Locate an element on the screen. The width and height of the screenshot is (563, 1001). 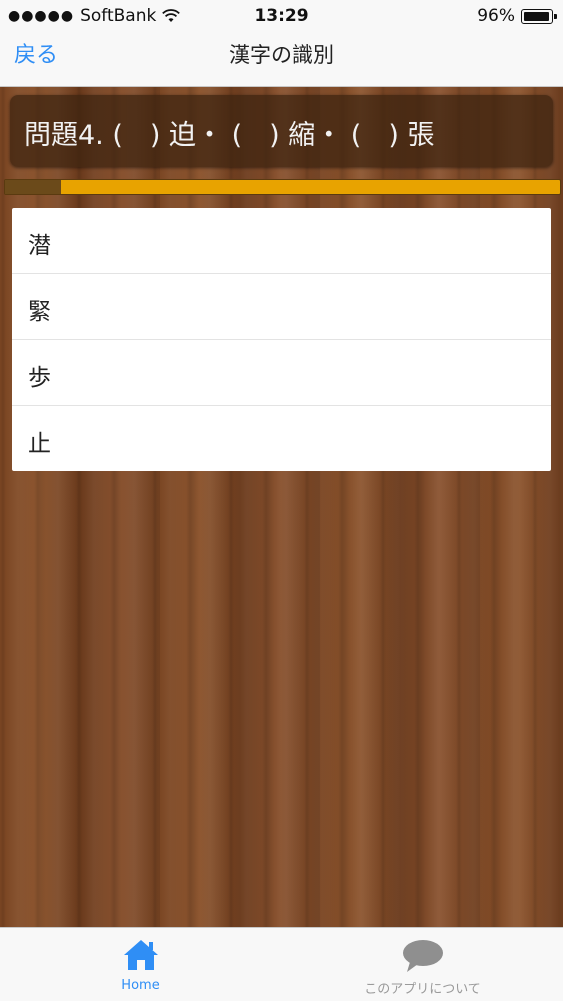
chat-bubble-icon is located at coordinates (422, 956).